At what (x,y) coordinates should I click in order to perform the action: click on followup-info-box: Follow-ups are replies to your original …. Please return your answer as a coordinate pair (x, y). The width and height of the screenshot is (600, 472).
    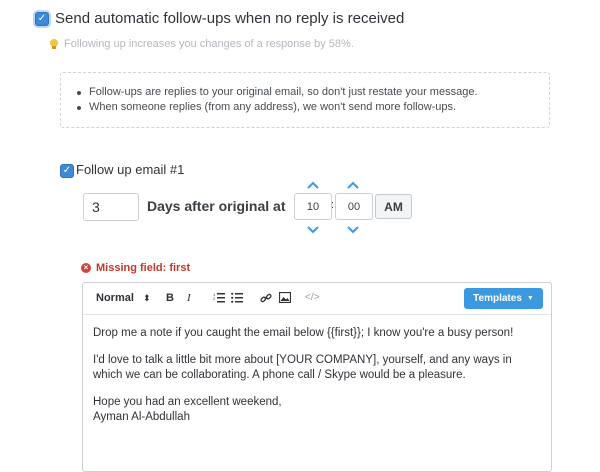
    Looking at the image, I should click on (305, 100).